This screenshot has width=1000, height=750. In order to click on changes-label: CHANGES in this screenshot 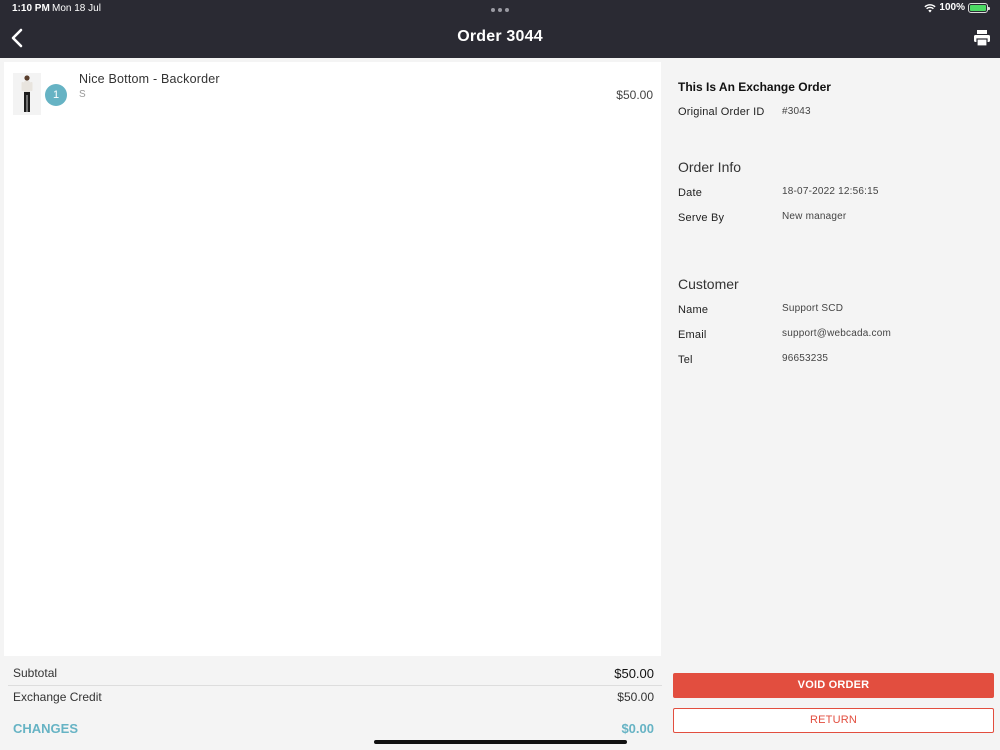, I will do `click(46, 728)`.